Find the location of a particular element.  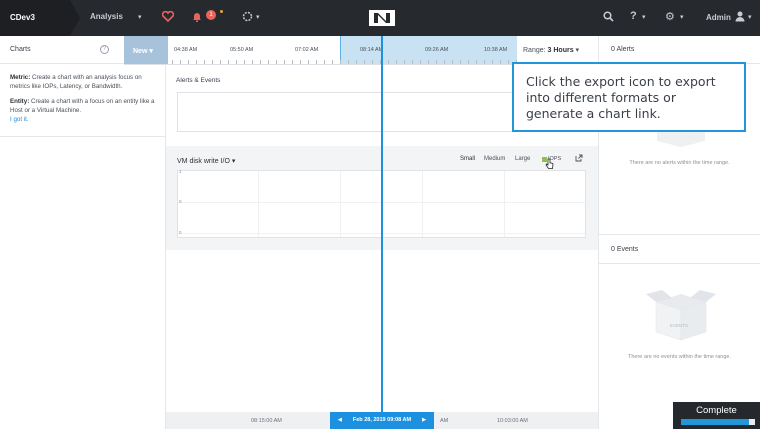

timeline-tick: 04:38 AM is located at coordinates (186, 50).